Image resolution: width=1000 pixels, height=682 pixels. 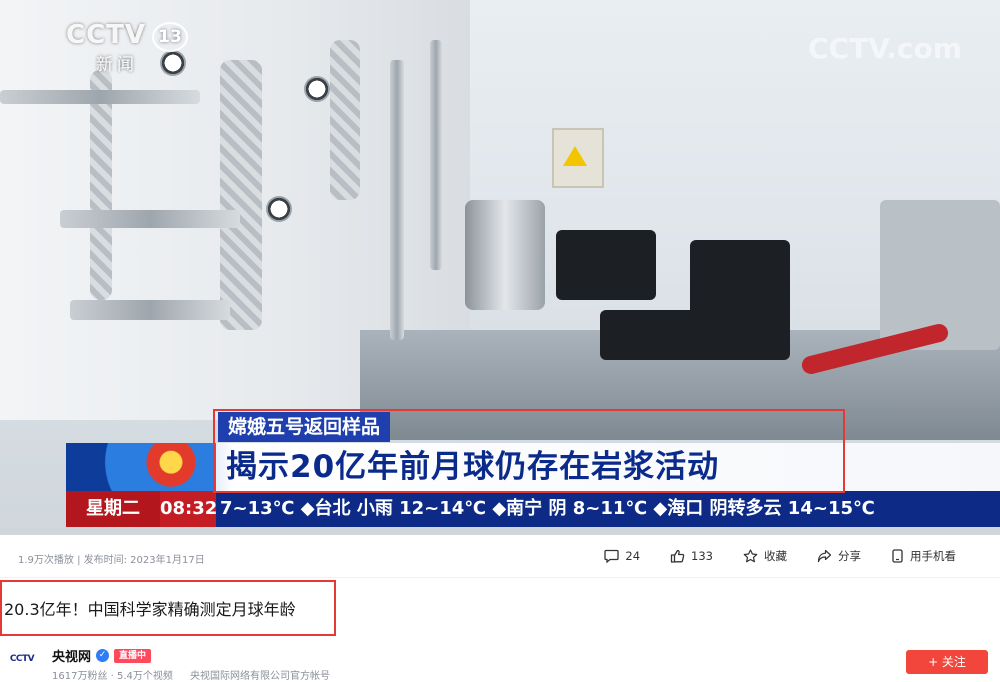 What do you see at coordinates (824, 556) in the screenshot?
I see `share-icon` at bounding box center [824, 556].